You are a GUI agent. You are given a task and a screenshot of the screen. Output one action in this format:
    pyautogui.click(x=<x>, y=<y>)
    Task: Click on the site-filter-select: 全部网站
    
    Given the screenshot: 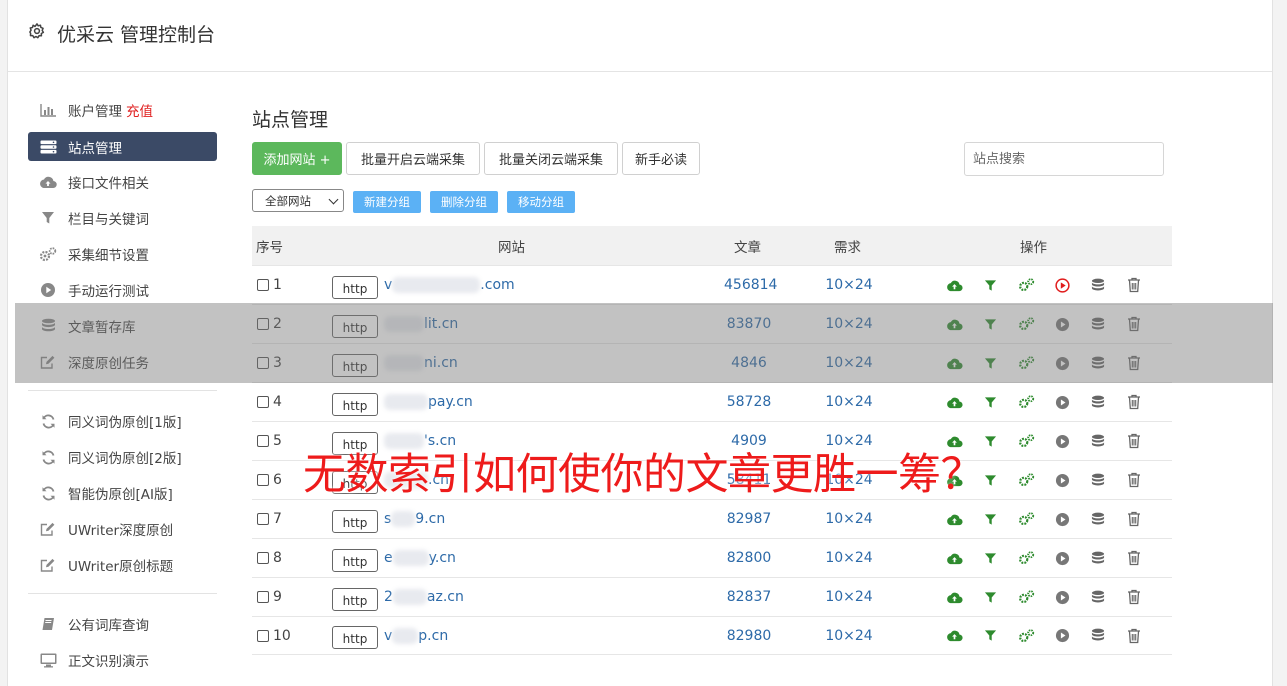 What is the action you would take?
    pyautogui.click(x=298, y=200)
    